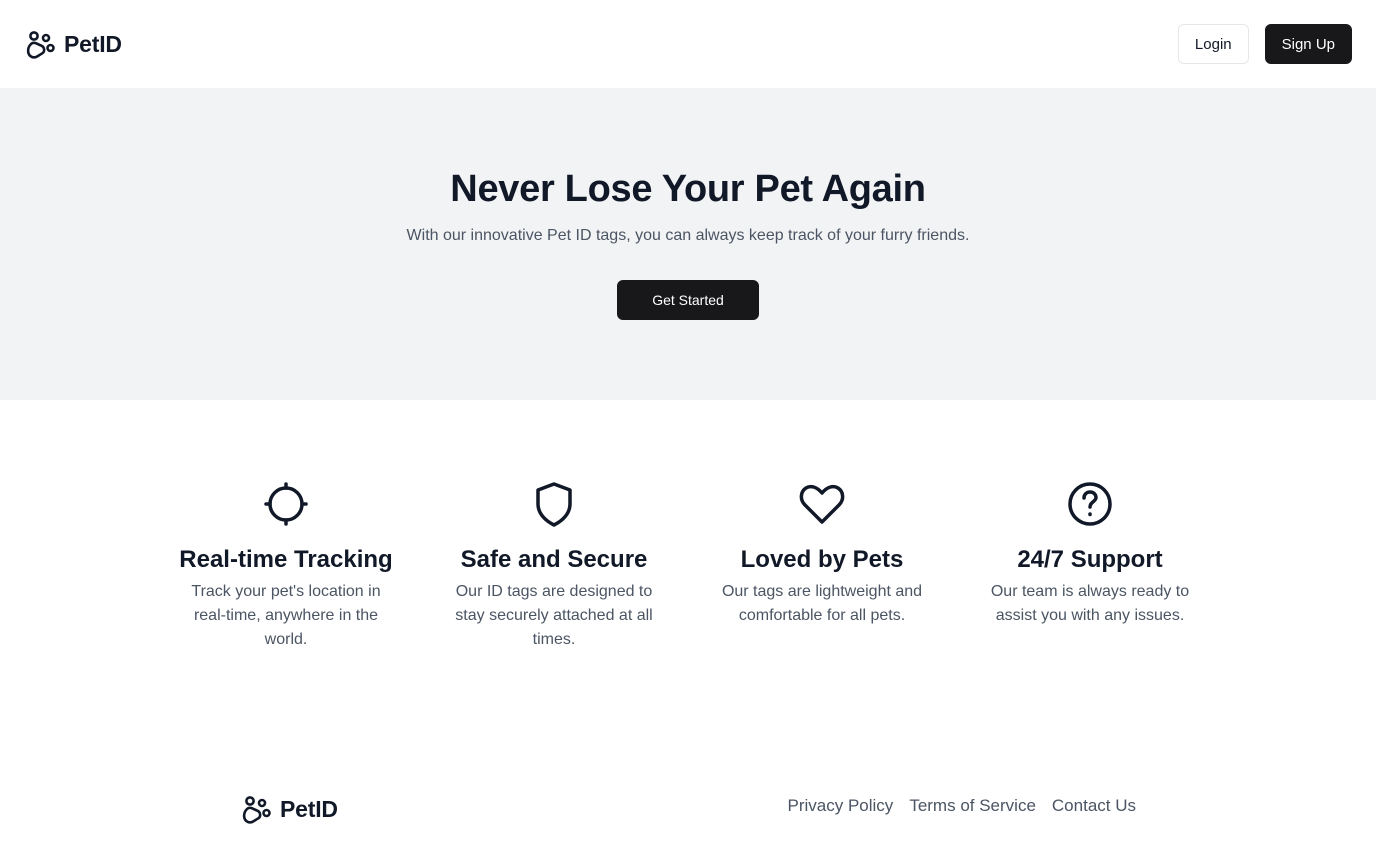 The height and width of the screenshot is (848, 1376). Describe the element at coordinates (688, 44) in the screenshot. I see `site-header: PetID Login Sign Up` at that location.